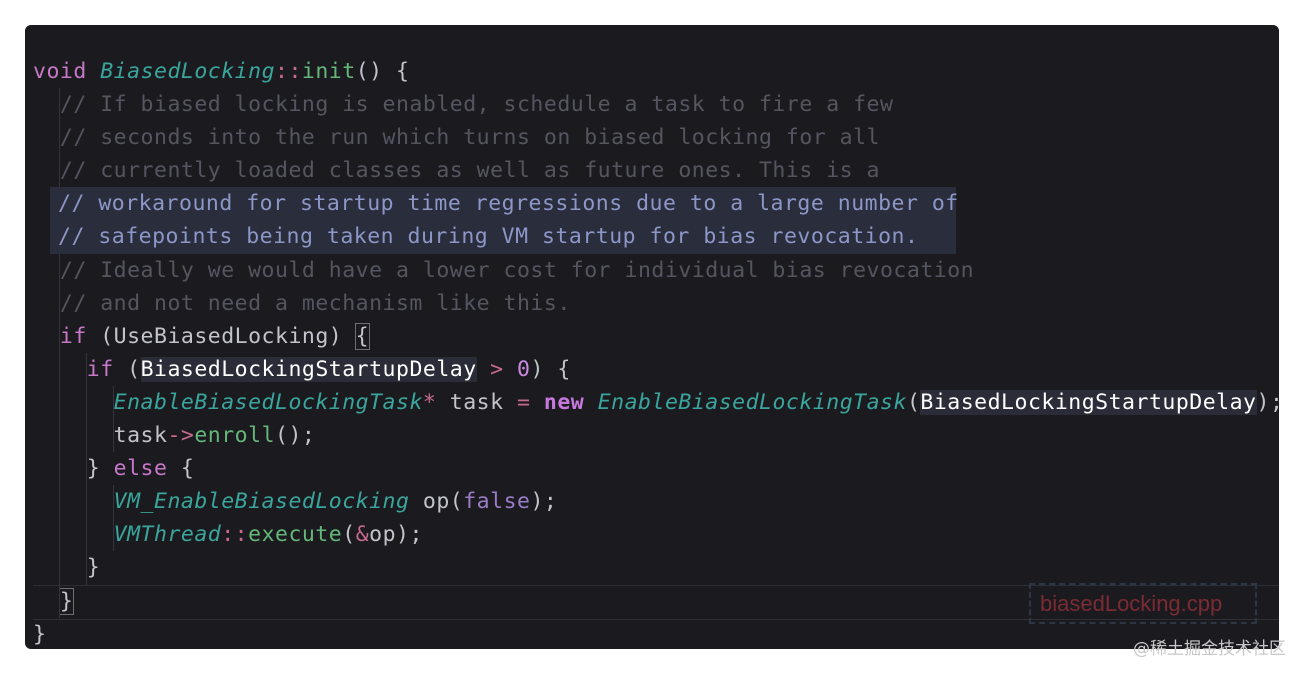  I want to click on keyword: void, so click(60, 71).